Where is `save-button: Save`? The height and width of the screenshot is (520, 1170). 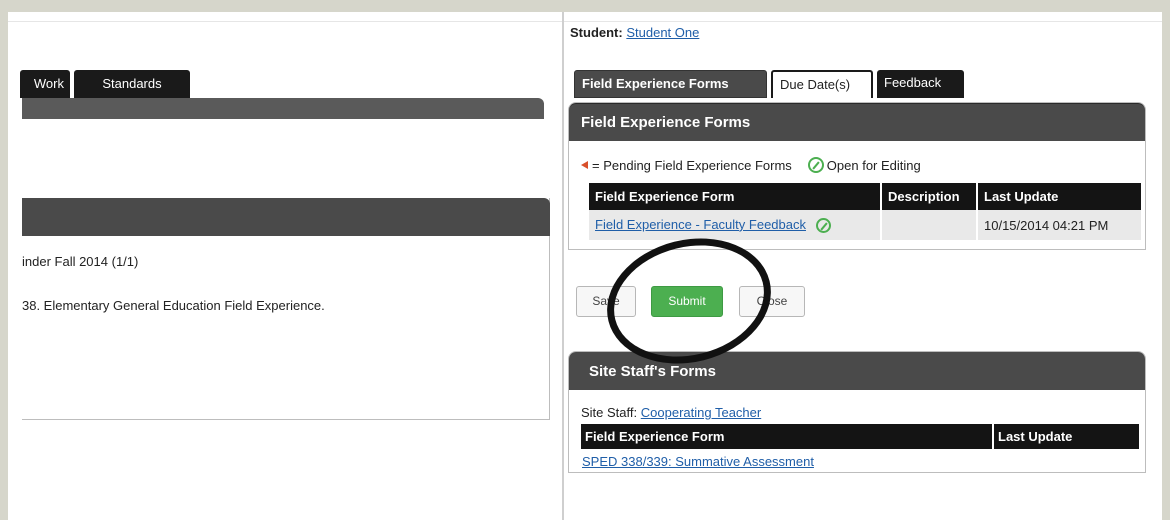
save-button: Save is located at coordinates (606, 301).